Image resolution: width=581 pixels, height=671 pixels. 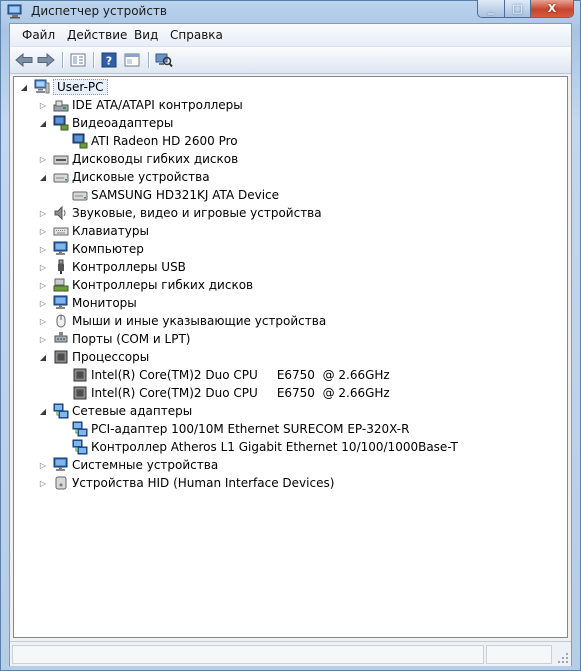 What do you see at coordinates (132, 411) in the screenshot?
I see `tree-node-label: Сетевые адаптеры` at bounding box center [132, 411].